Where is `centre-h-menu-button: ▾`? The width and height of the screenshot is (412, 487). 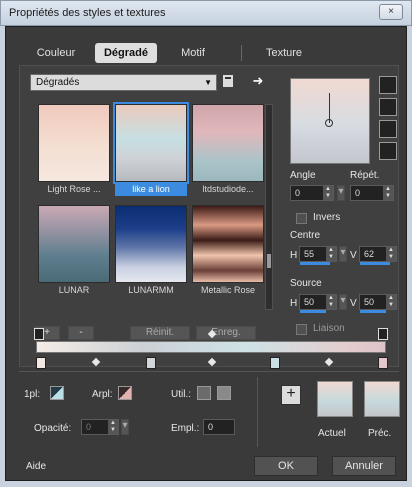 centre-h-menu-button: ▾ is located at coordinates (343, 254).